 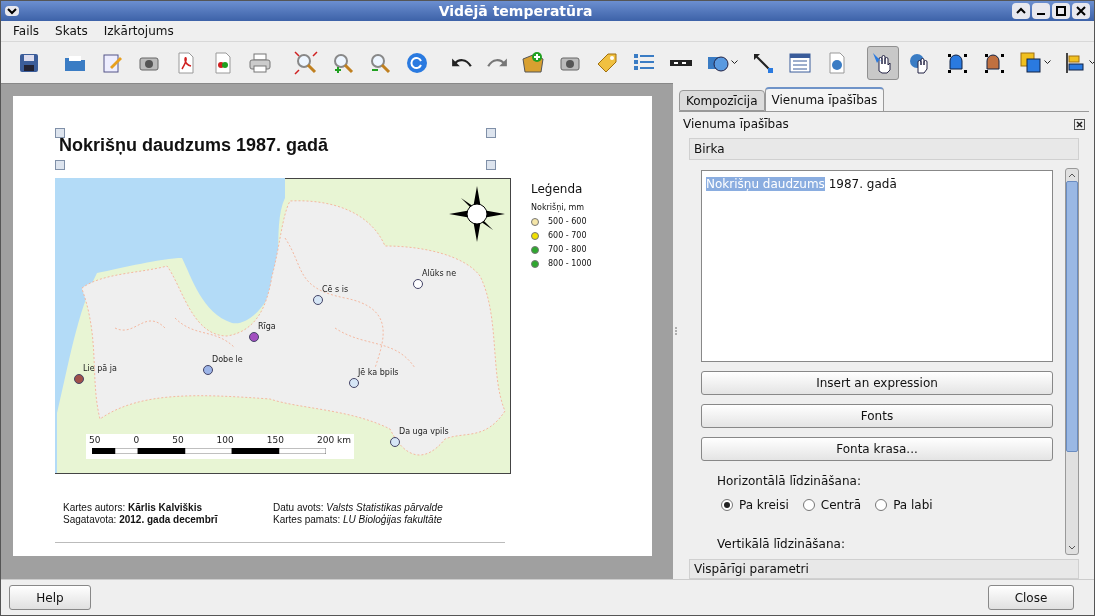 What do you see at coordinates (1031, 62) in the screenshot?
I see `raise-layers-icon` at bounding box center [1031, 62].